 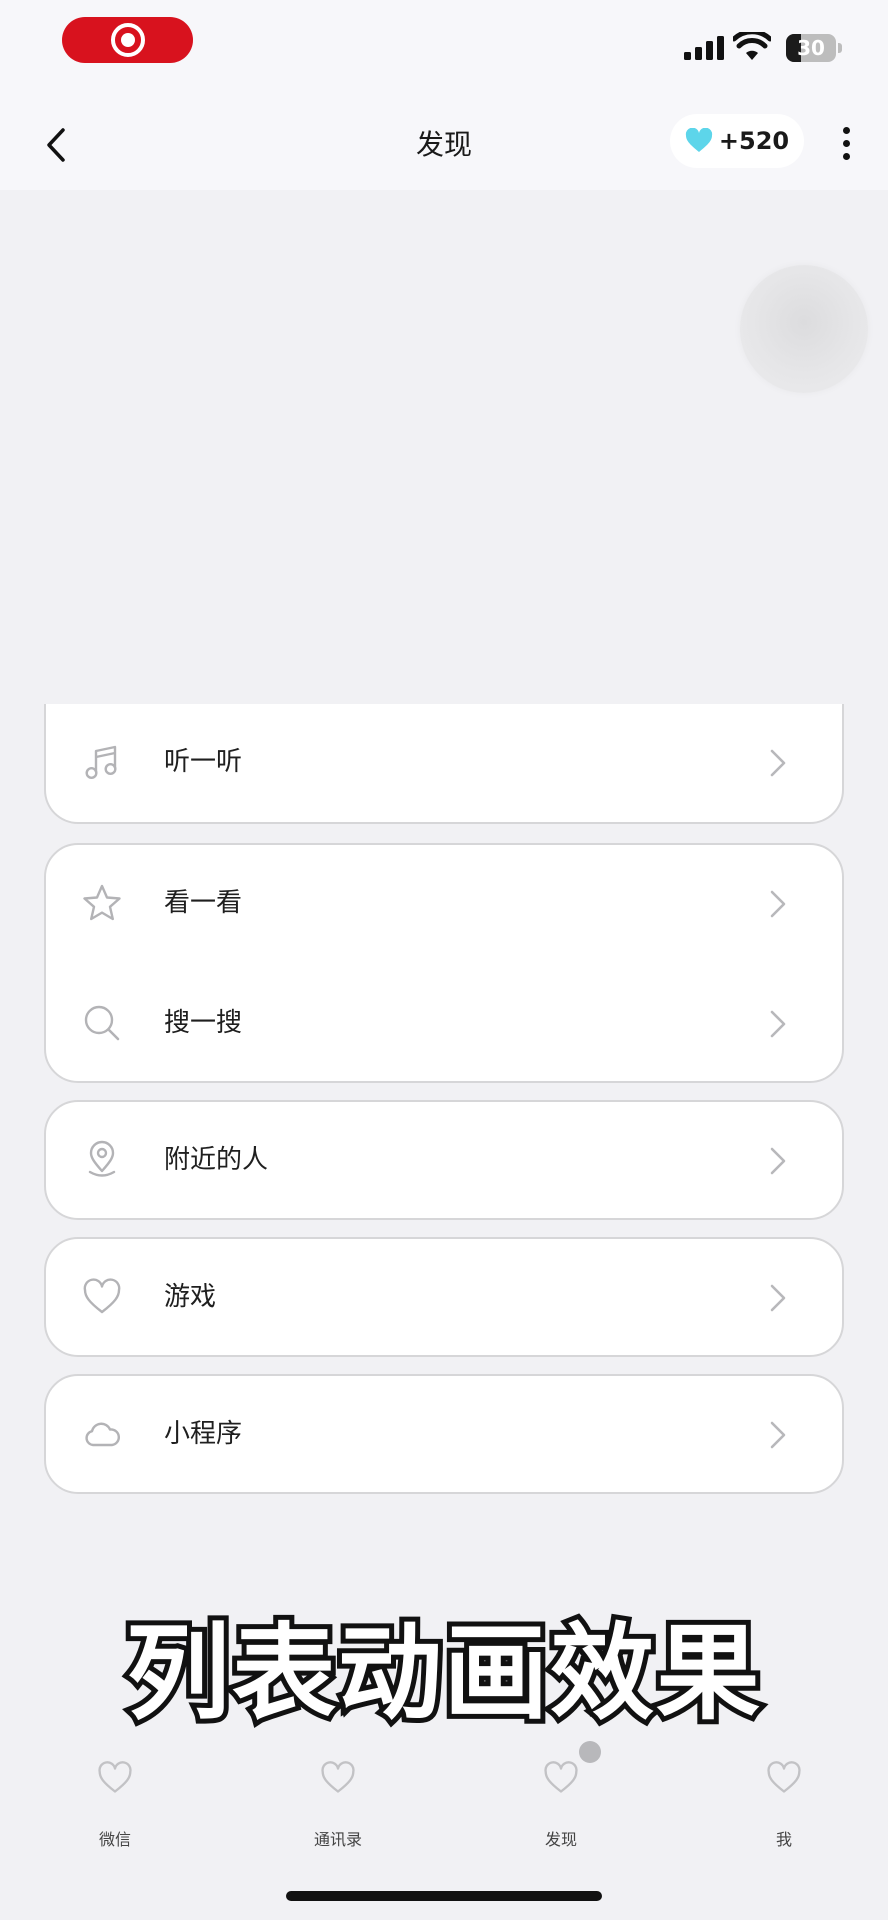 What do you see at coordinates (216, 1160) in the screenshot?
I see `menu-item-label: 附近的人` at bounding box center [216, 1160].